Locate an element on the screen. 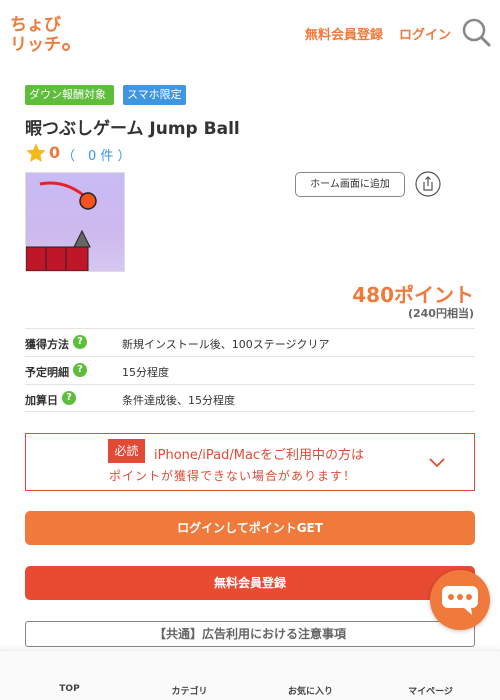 The width and height of the screenshot is (500, 700). logo: ちょび リッチ is located at coordinates (41, 33).